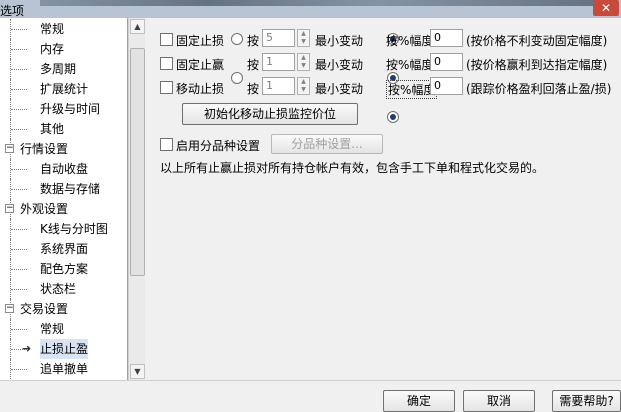  I want to click on title-bar: 选项 ✕, so click(310, 9).